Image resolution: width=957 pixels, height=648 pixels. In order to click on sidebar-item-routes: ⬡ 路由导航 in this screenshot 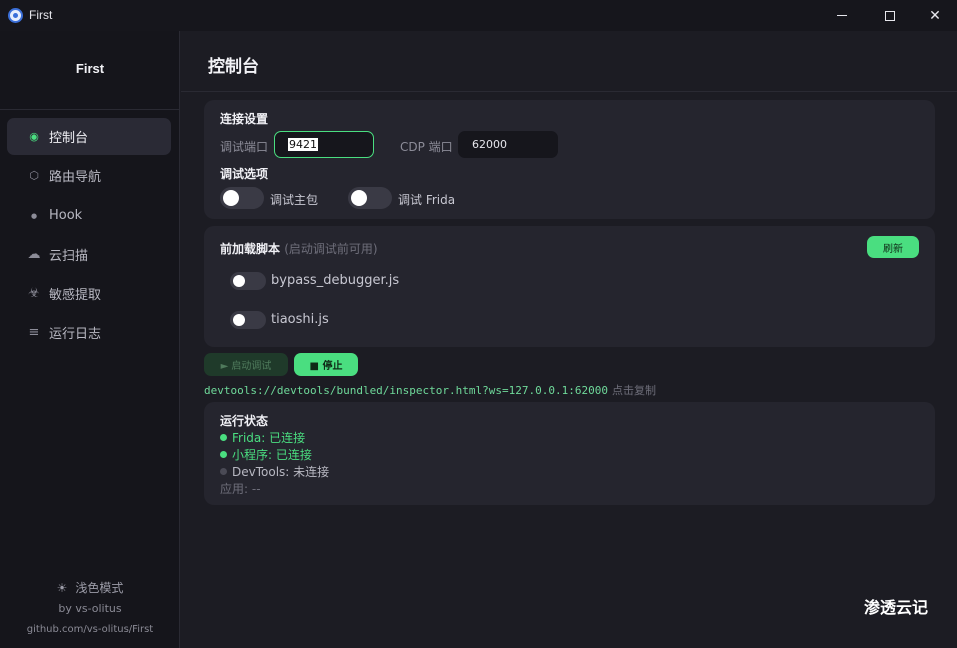, I will do `click(89, 175)`.